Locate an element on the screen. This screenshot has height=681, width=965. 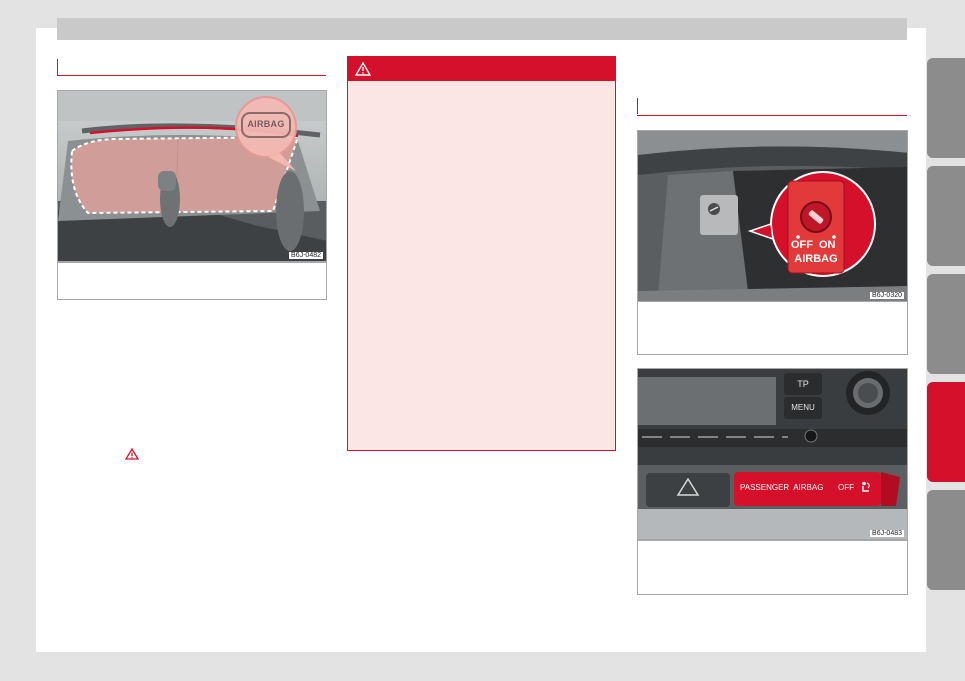
passenger-airbag-label: PASSENGER AIRBAG is located at coordinates (782, 487).